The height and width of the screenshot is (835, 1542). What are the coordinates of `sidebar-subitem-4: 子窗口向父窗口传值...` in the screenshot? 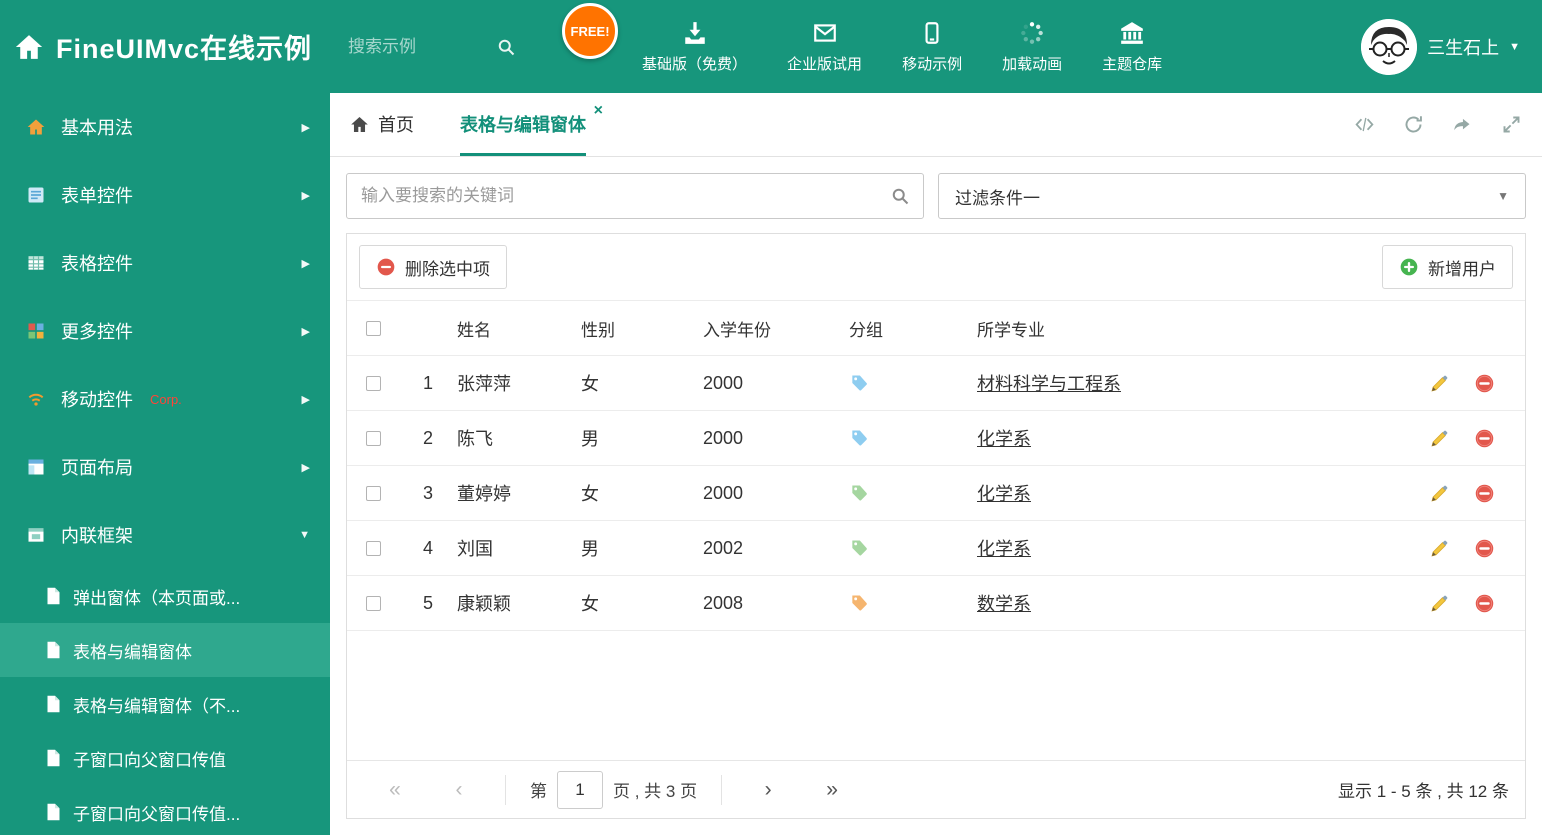 It's located at (165, 810).